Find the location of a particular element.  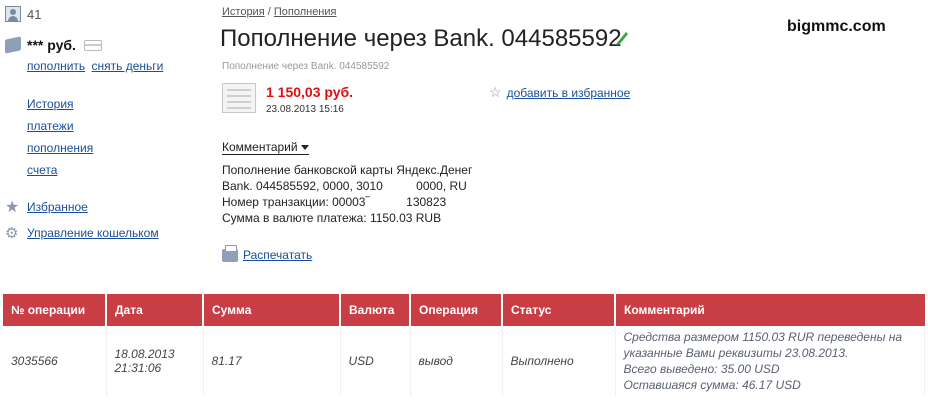

cell-date-day: 18.08.2013 is located at coordinates (144, 354).